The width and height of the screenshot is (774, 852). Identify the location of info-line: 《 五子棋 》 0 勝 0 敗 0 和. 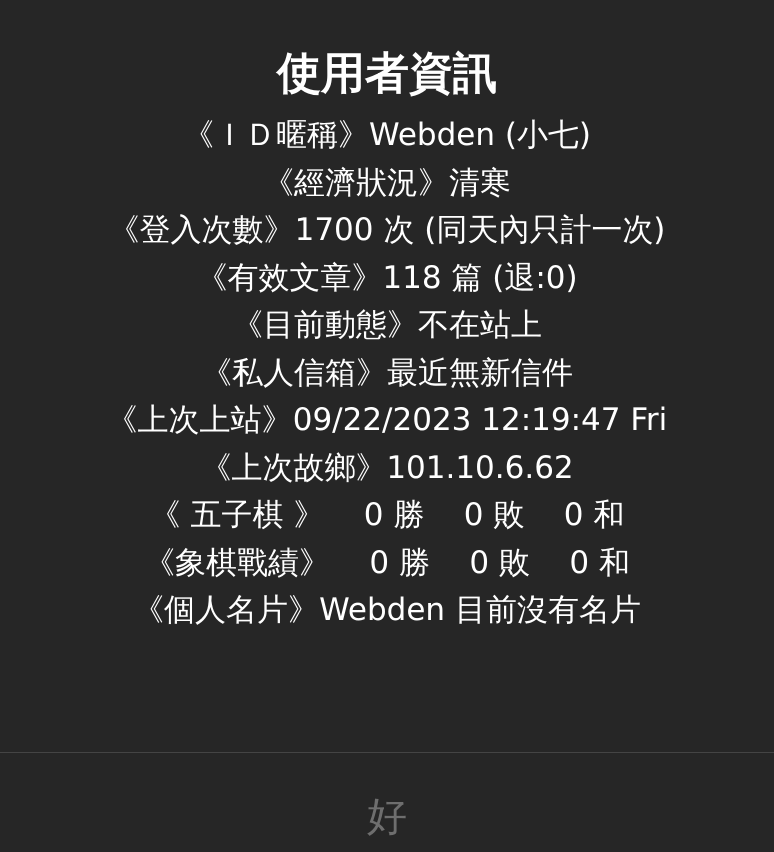
(387, 515).